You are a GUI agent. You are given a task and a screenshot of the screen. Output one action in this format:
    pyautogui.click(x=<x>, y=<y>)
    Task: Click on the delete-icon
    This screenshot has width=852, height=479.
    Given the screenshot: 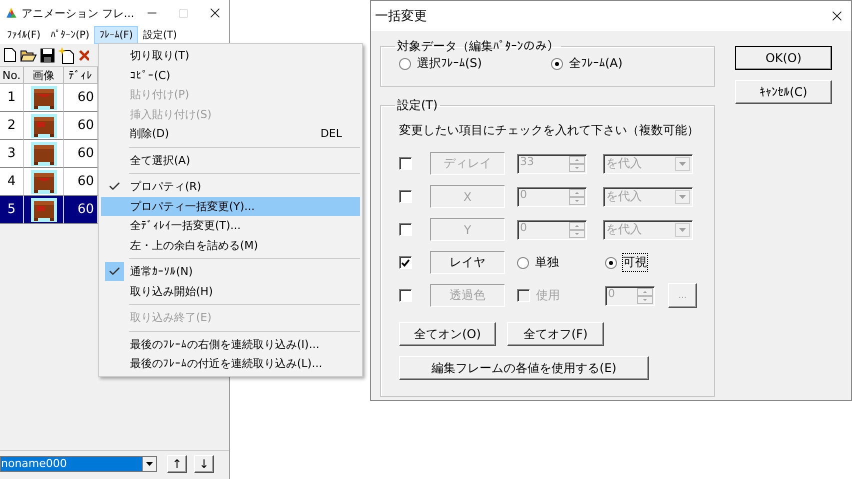 What is the action you would take?
    pyautogui.click(x=84, y=55)
    